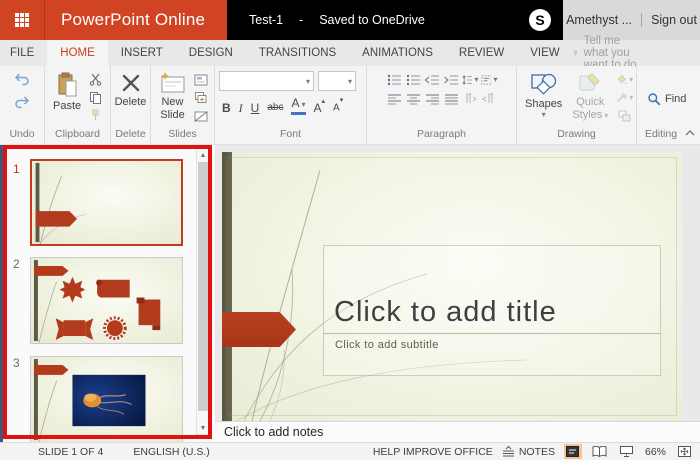 The width and height of the screenshot is (700, 460). I want to click on slide-2-thumbnail, so click(106, 300).